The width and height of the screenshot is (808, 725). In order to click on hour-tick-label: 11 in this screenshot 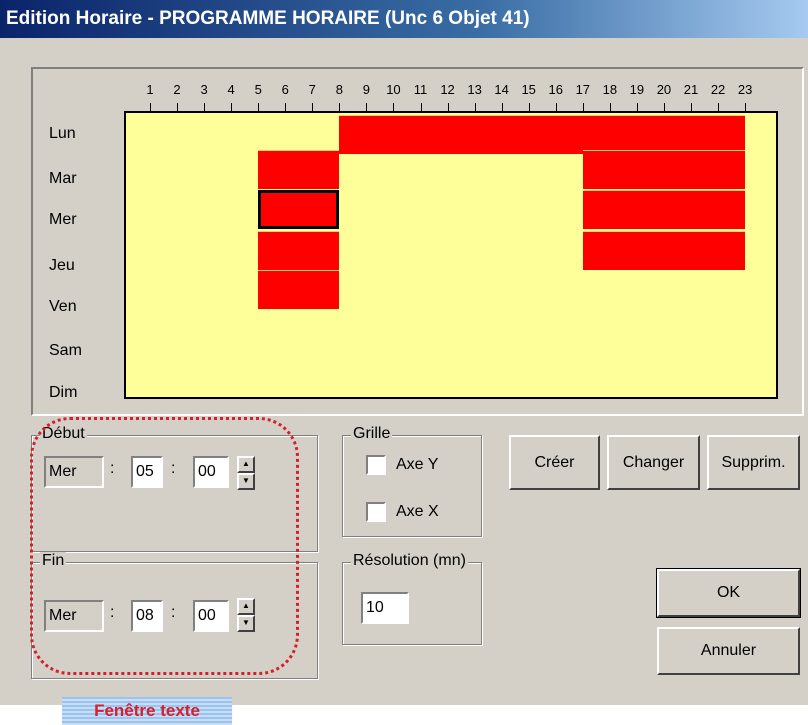, I will do `click(420, 89)`.